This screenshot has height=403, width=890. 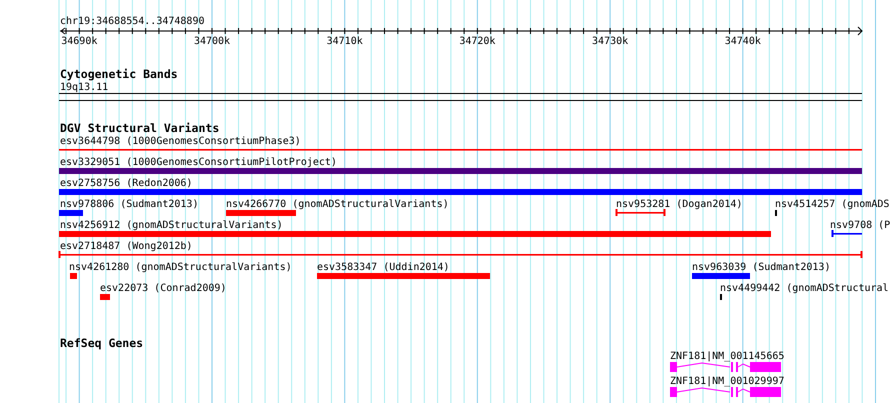 I want to click on tick-label: 34700k, so click(x=212, y=41).